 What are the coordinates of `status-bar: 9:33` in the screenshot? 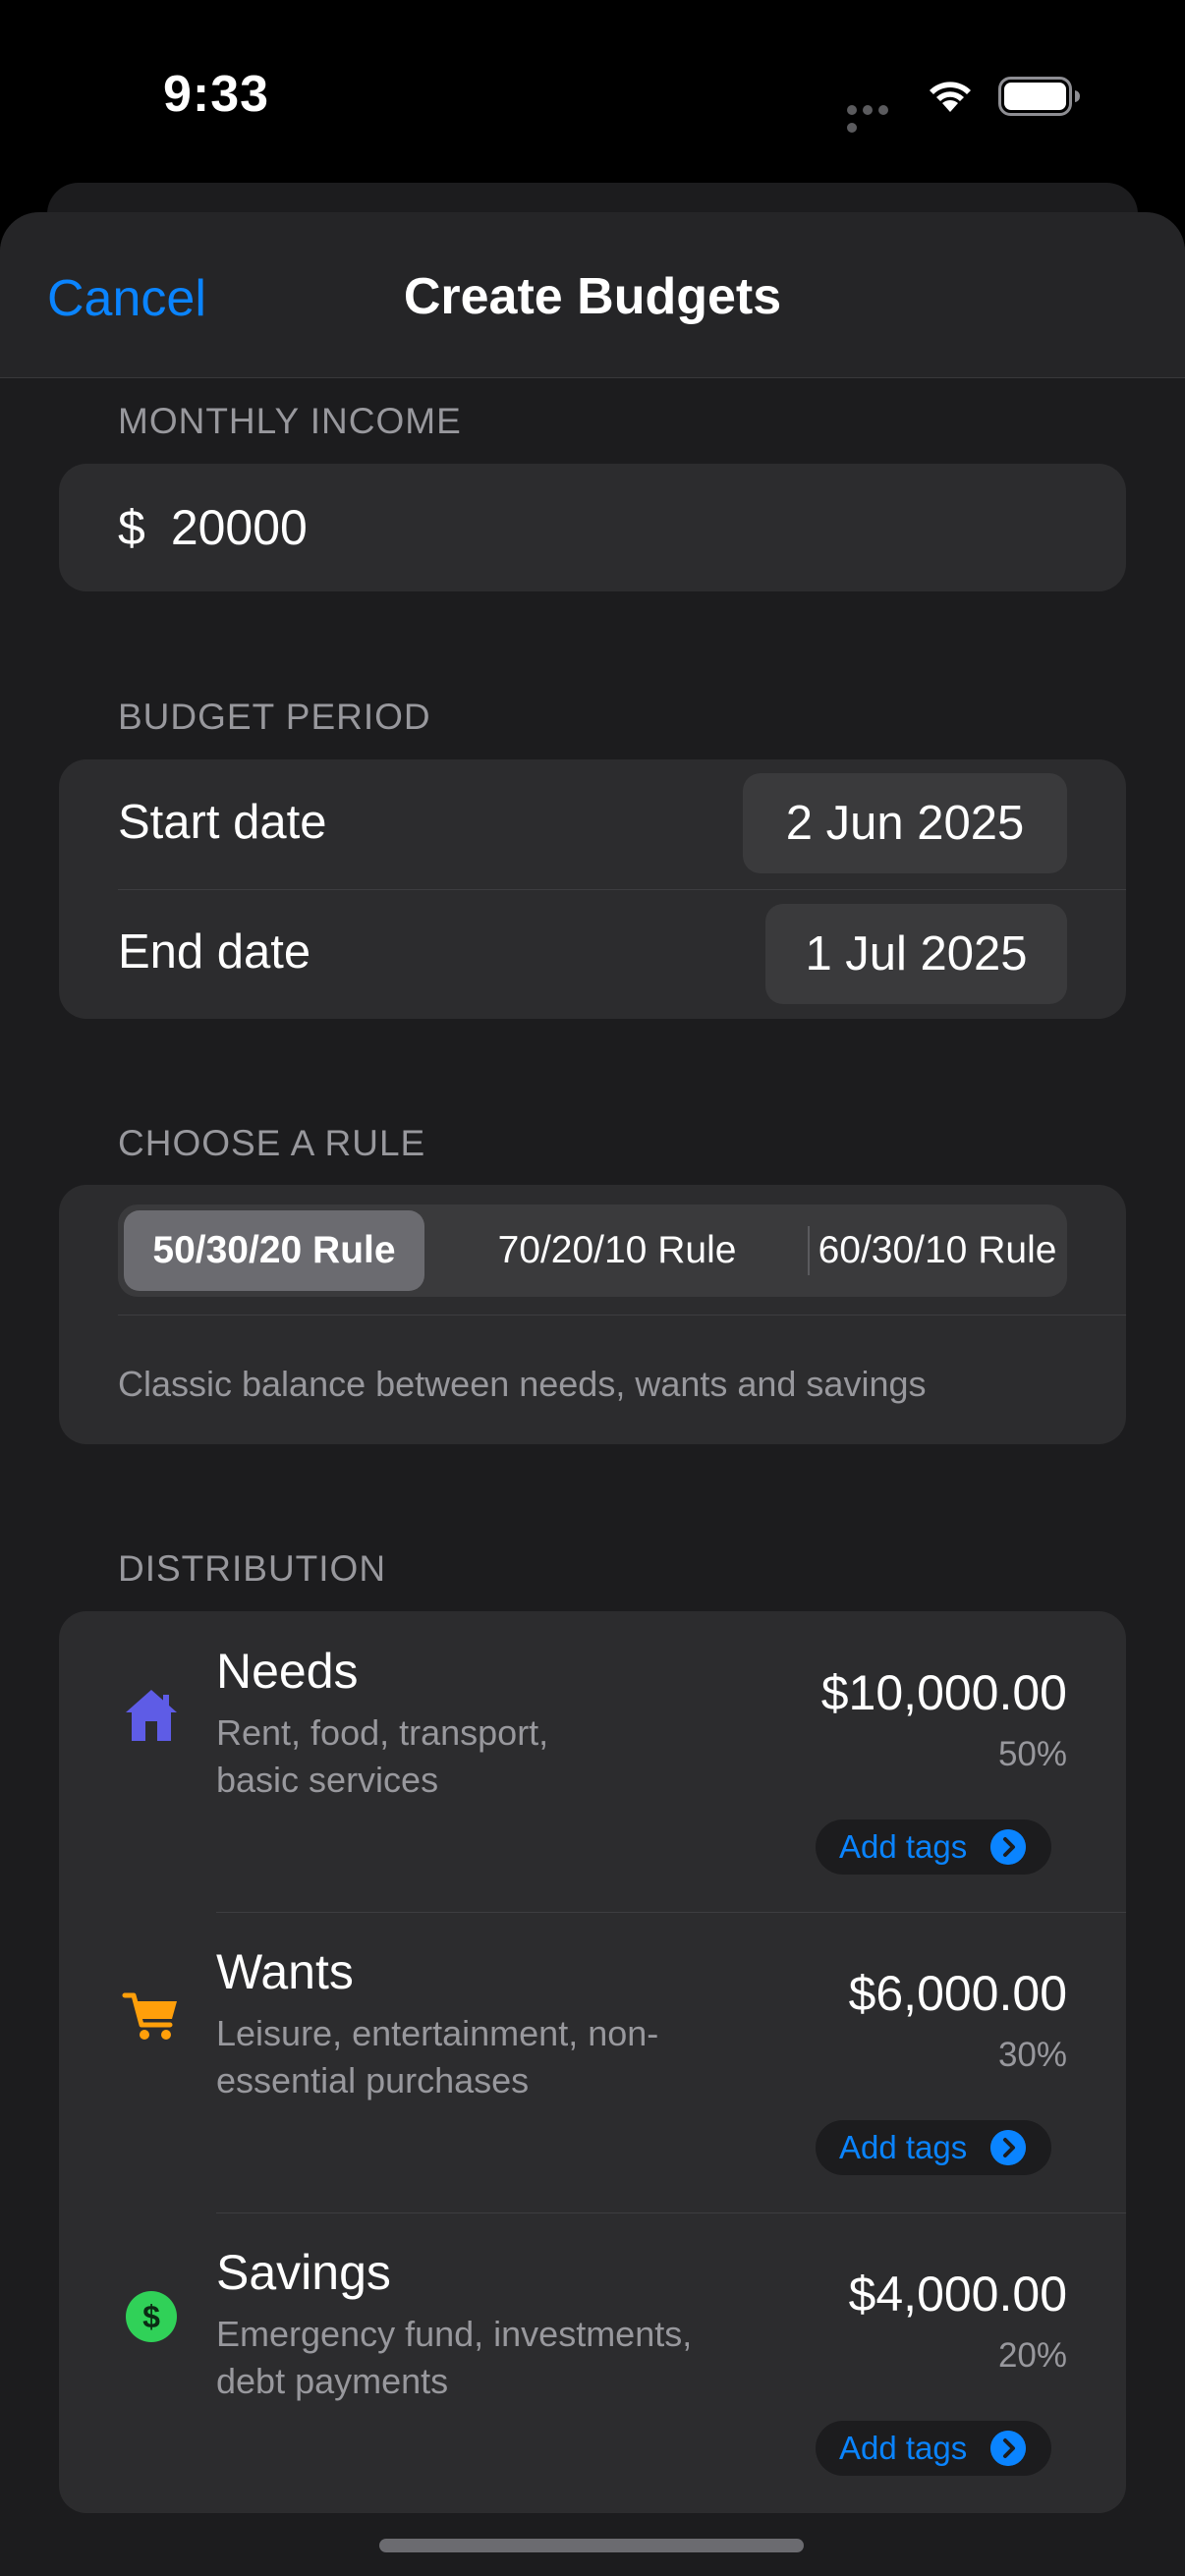 It's located at (592, 93).